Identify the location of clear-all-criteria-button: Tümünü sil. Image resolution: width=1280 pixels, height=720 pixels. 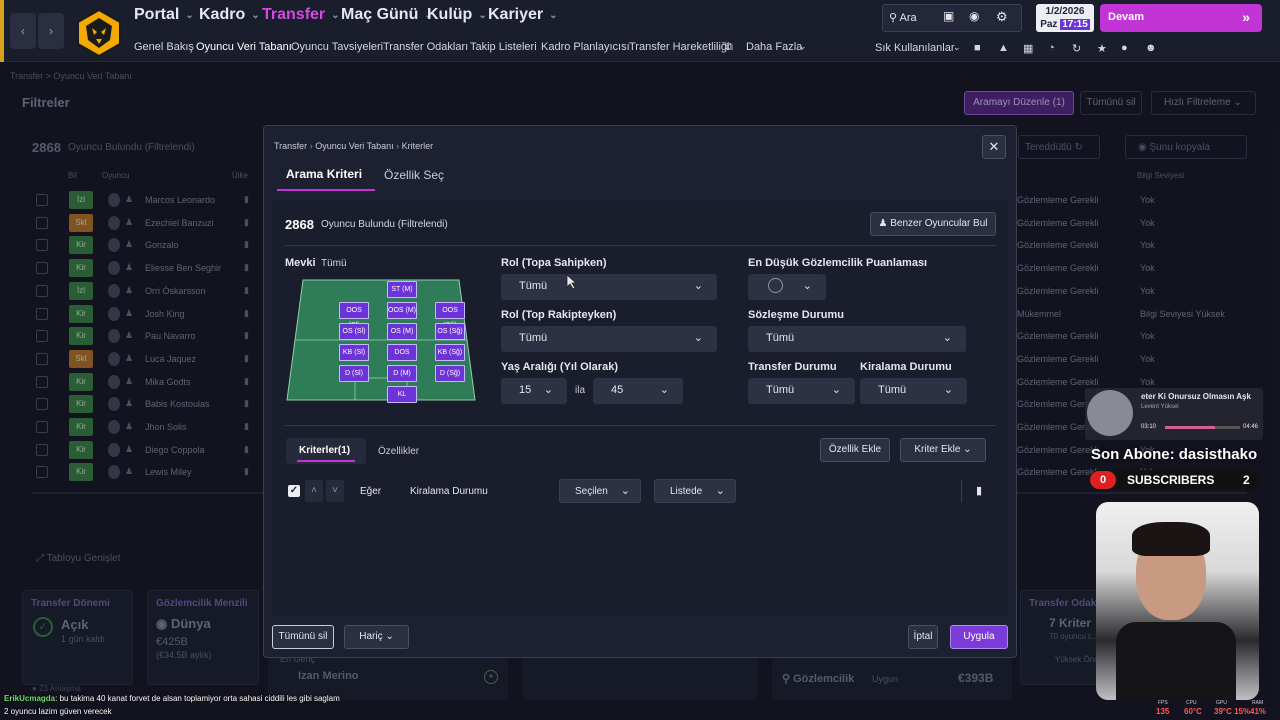
(303, 637).